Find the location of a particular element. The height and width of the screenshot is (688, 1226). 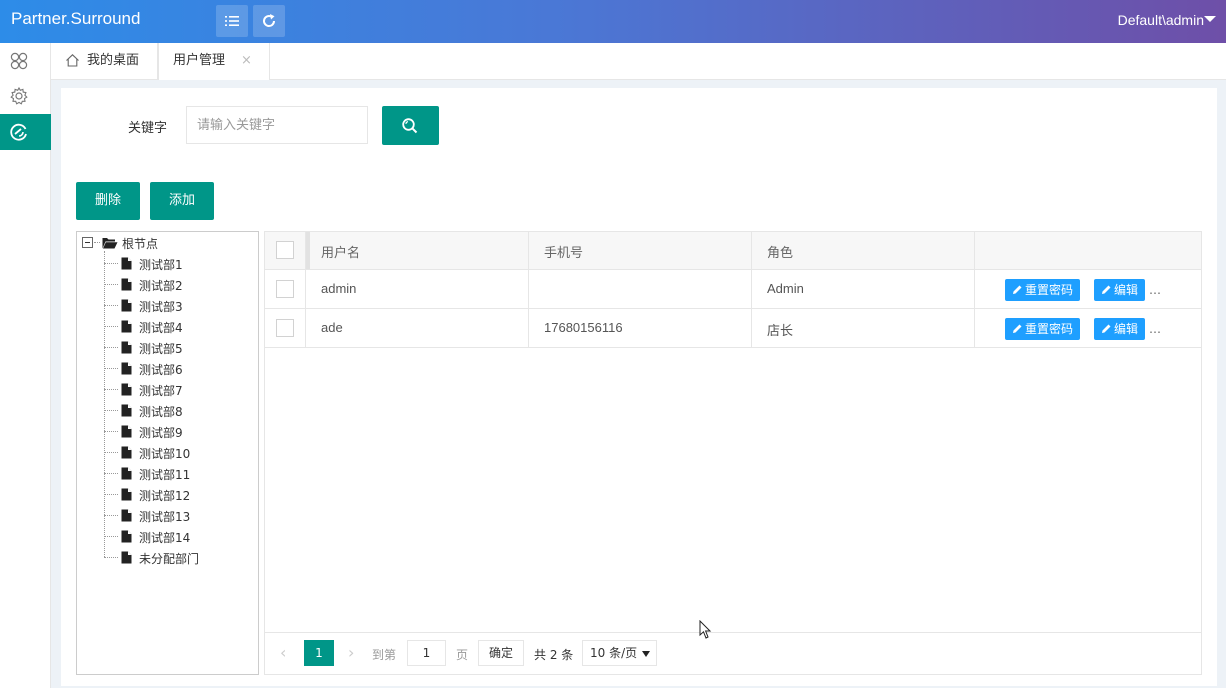

tab-user-management: 用户管理 × is located at coordinates (214, 62).